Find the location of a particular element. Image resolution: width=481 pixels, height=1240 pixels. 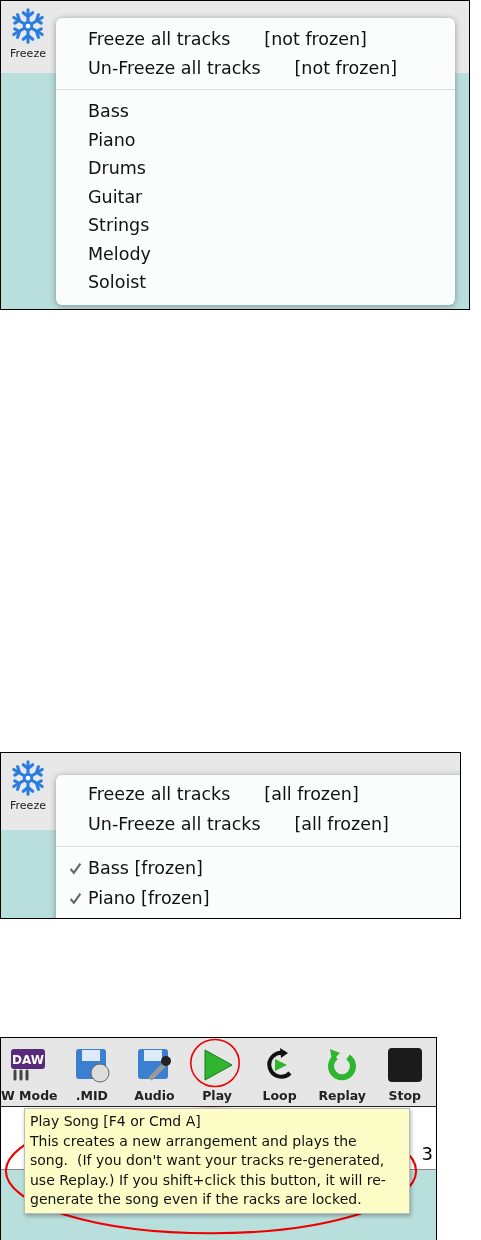

floppy-disk-icon is located at coordinates (91, 1065).